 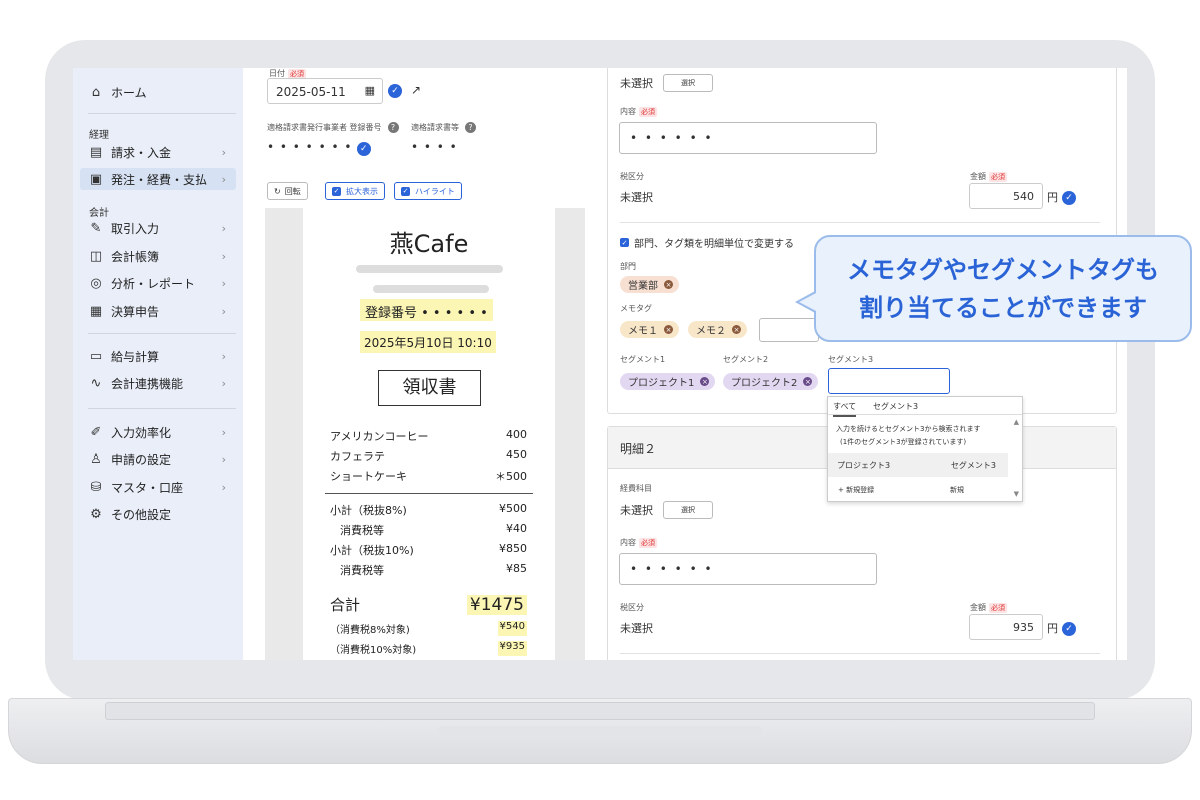 I want to click on required-badge: 必須, so click(x=648, y=112).